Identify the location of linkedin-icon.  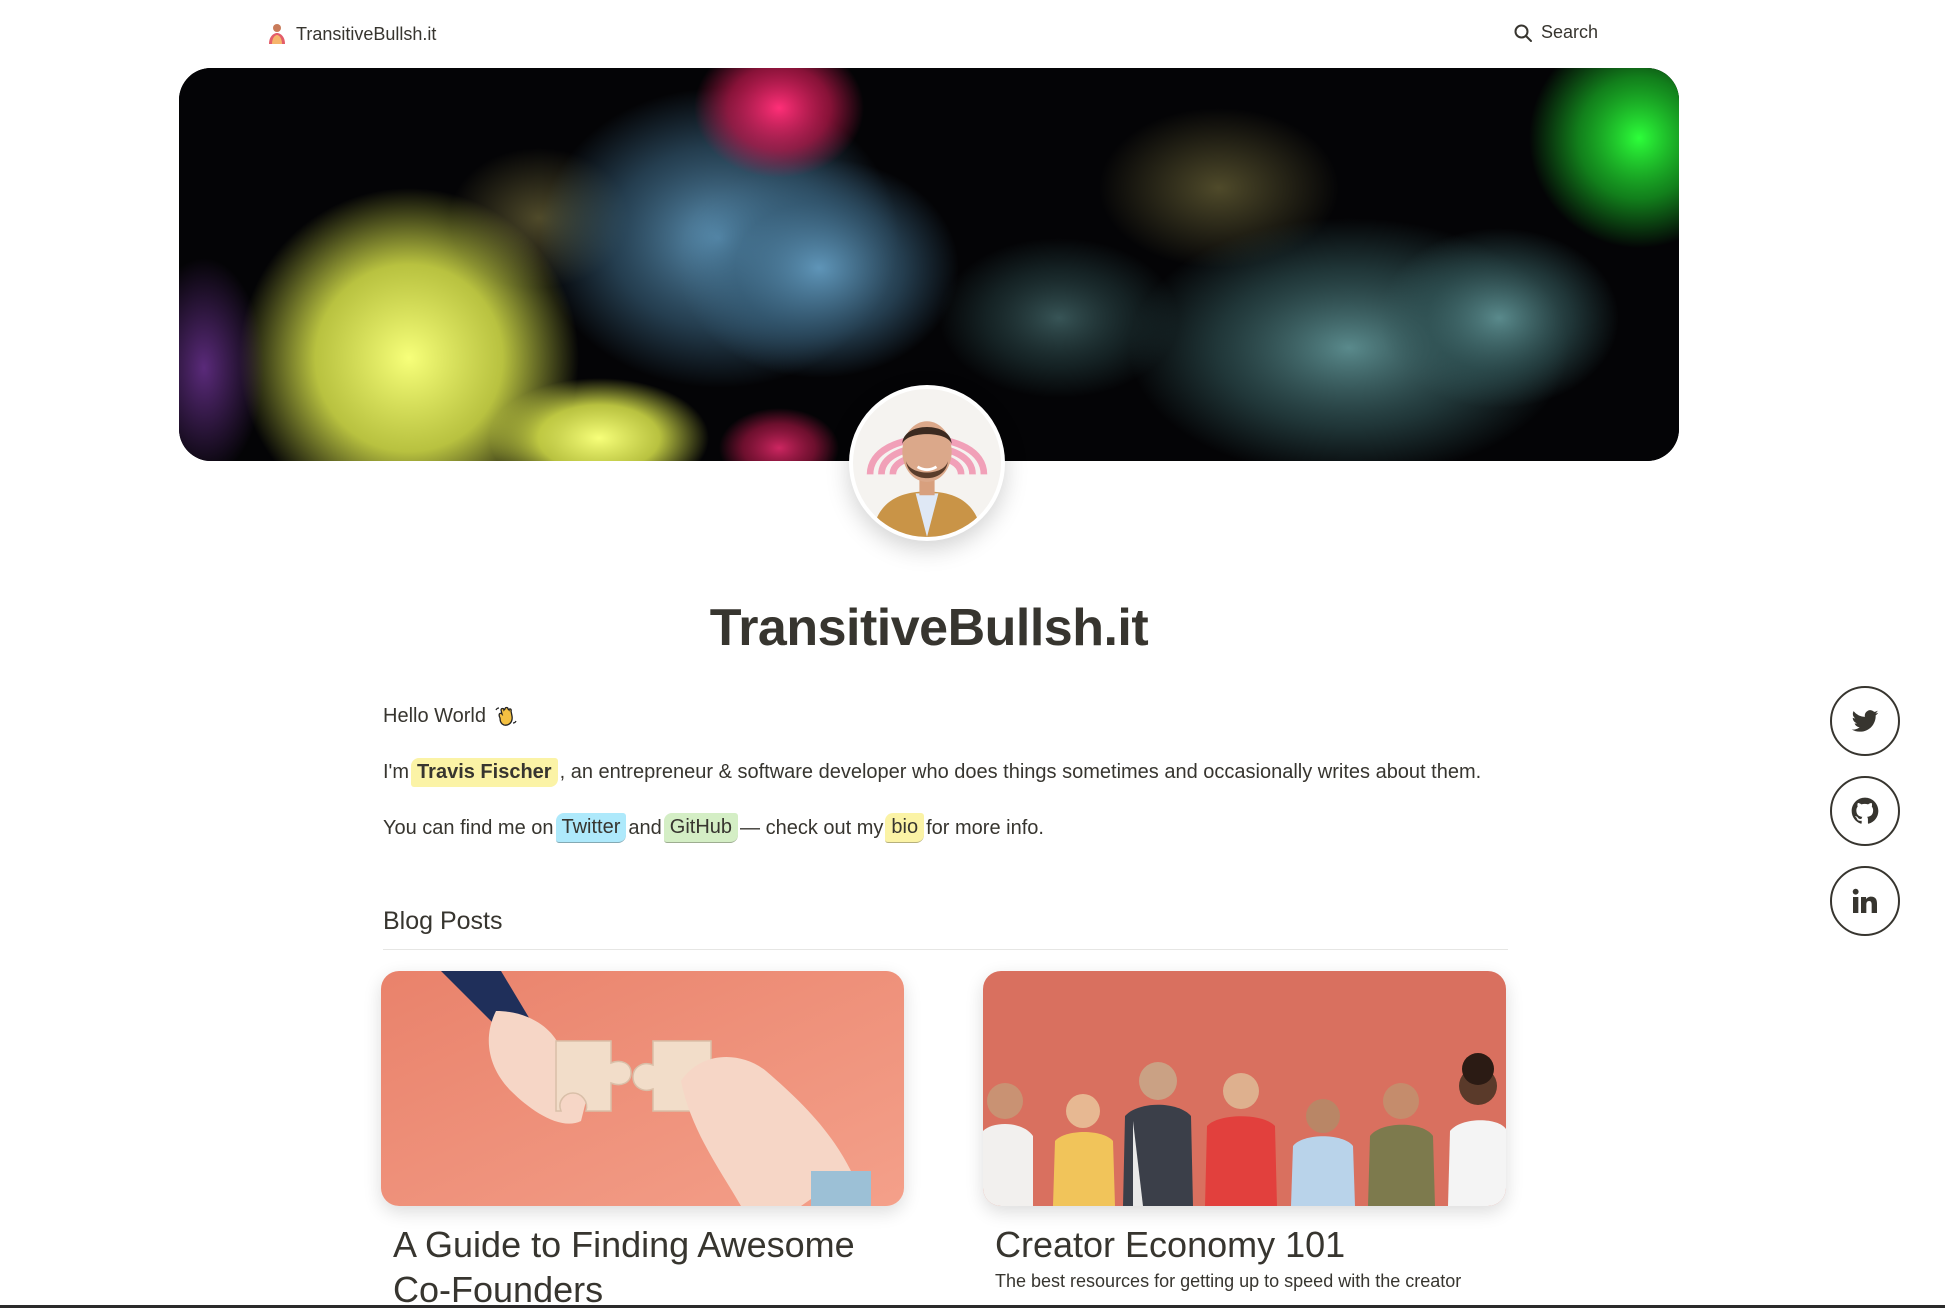
(1864, 900).